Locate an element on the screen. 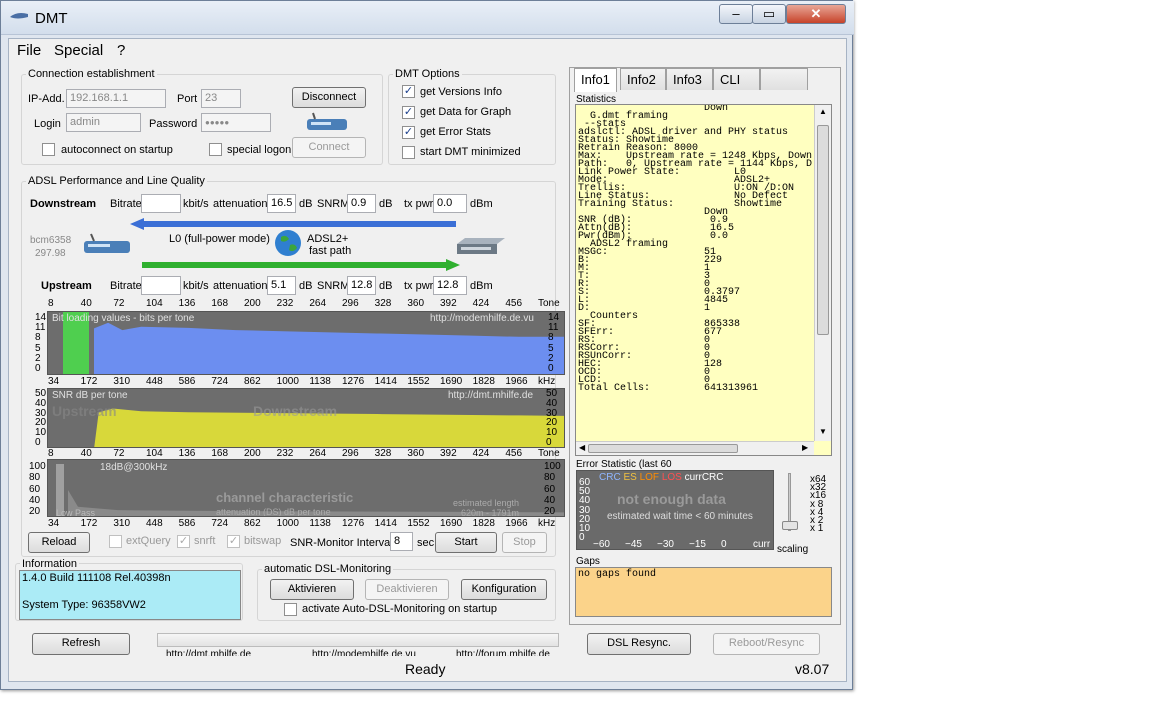 The height and width of the screenshot is (720, 1152). statistics-hscroll: ◀ ▶ is located at coordinates (695, 448).